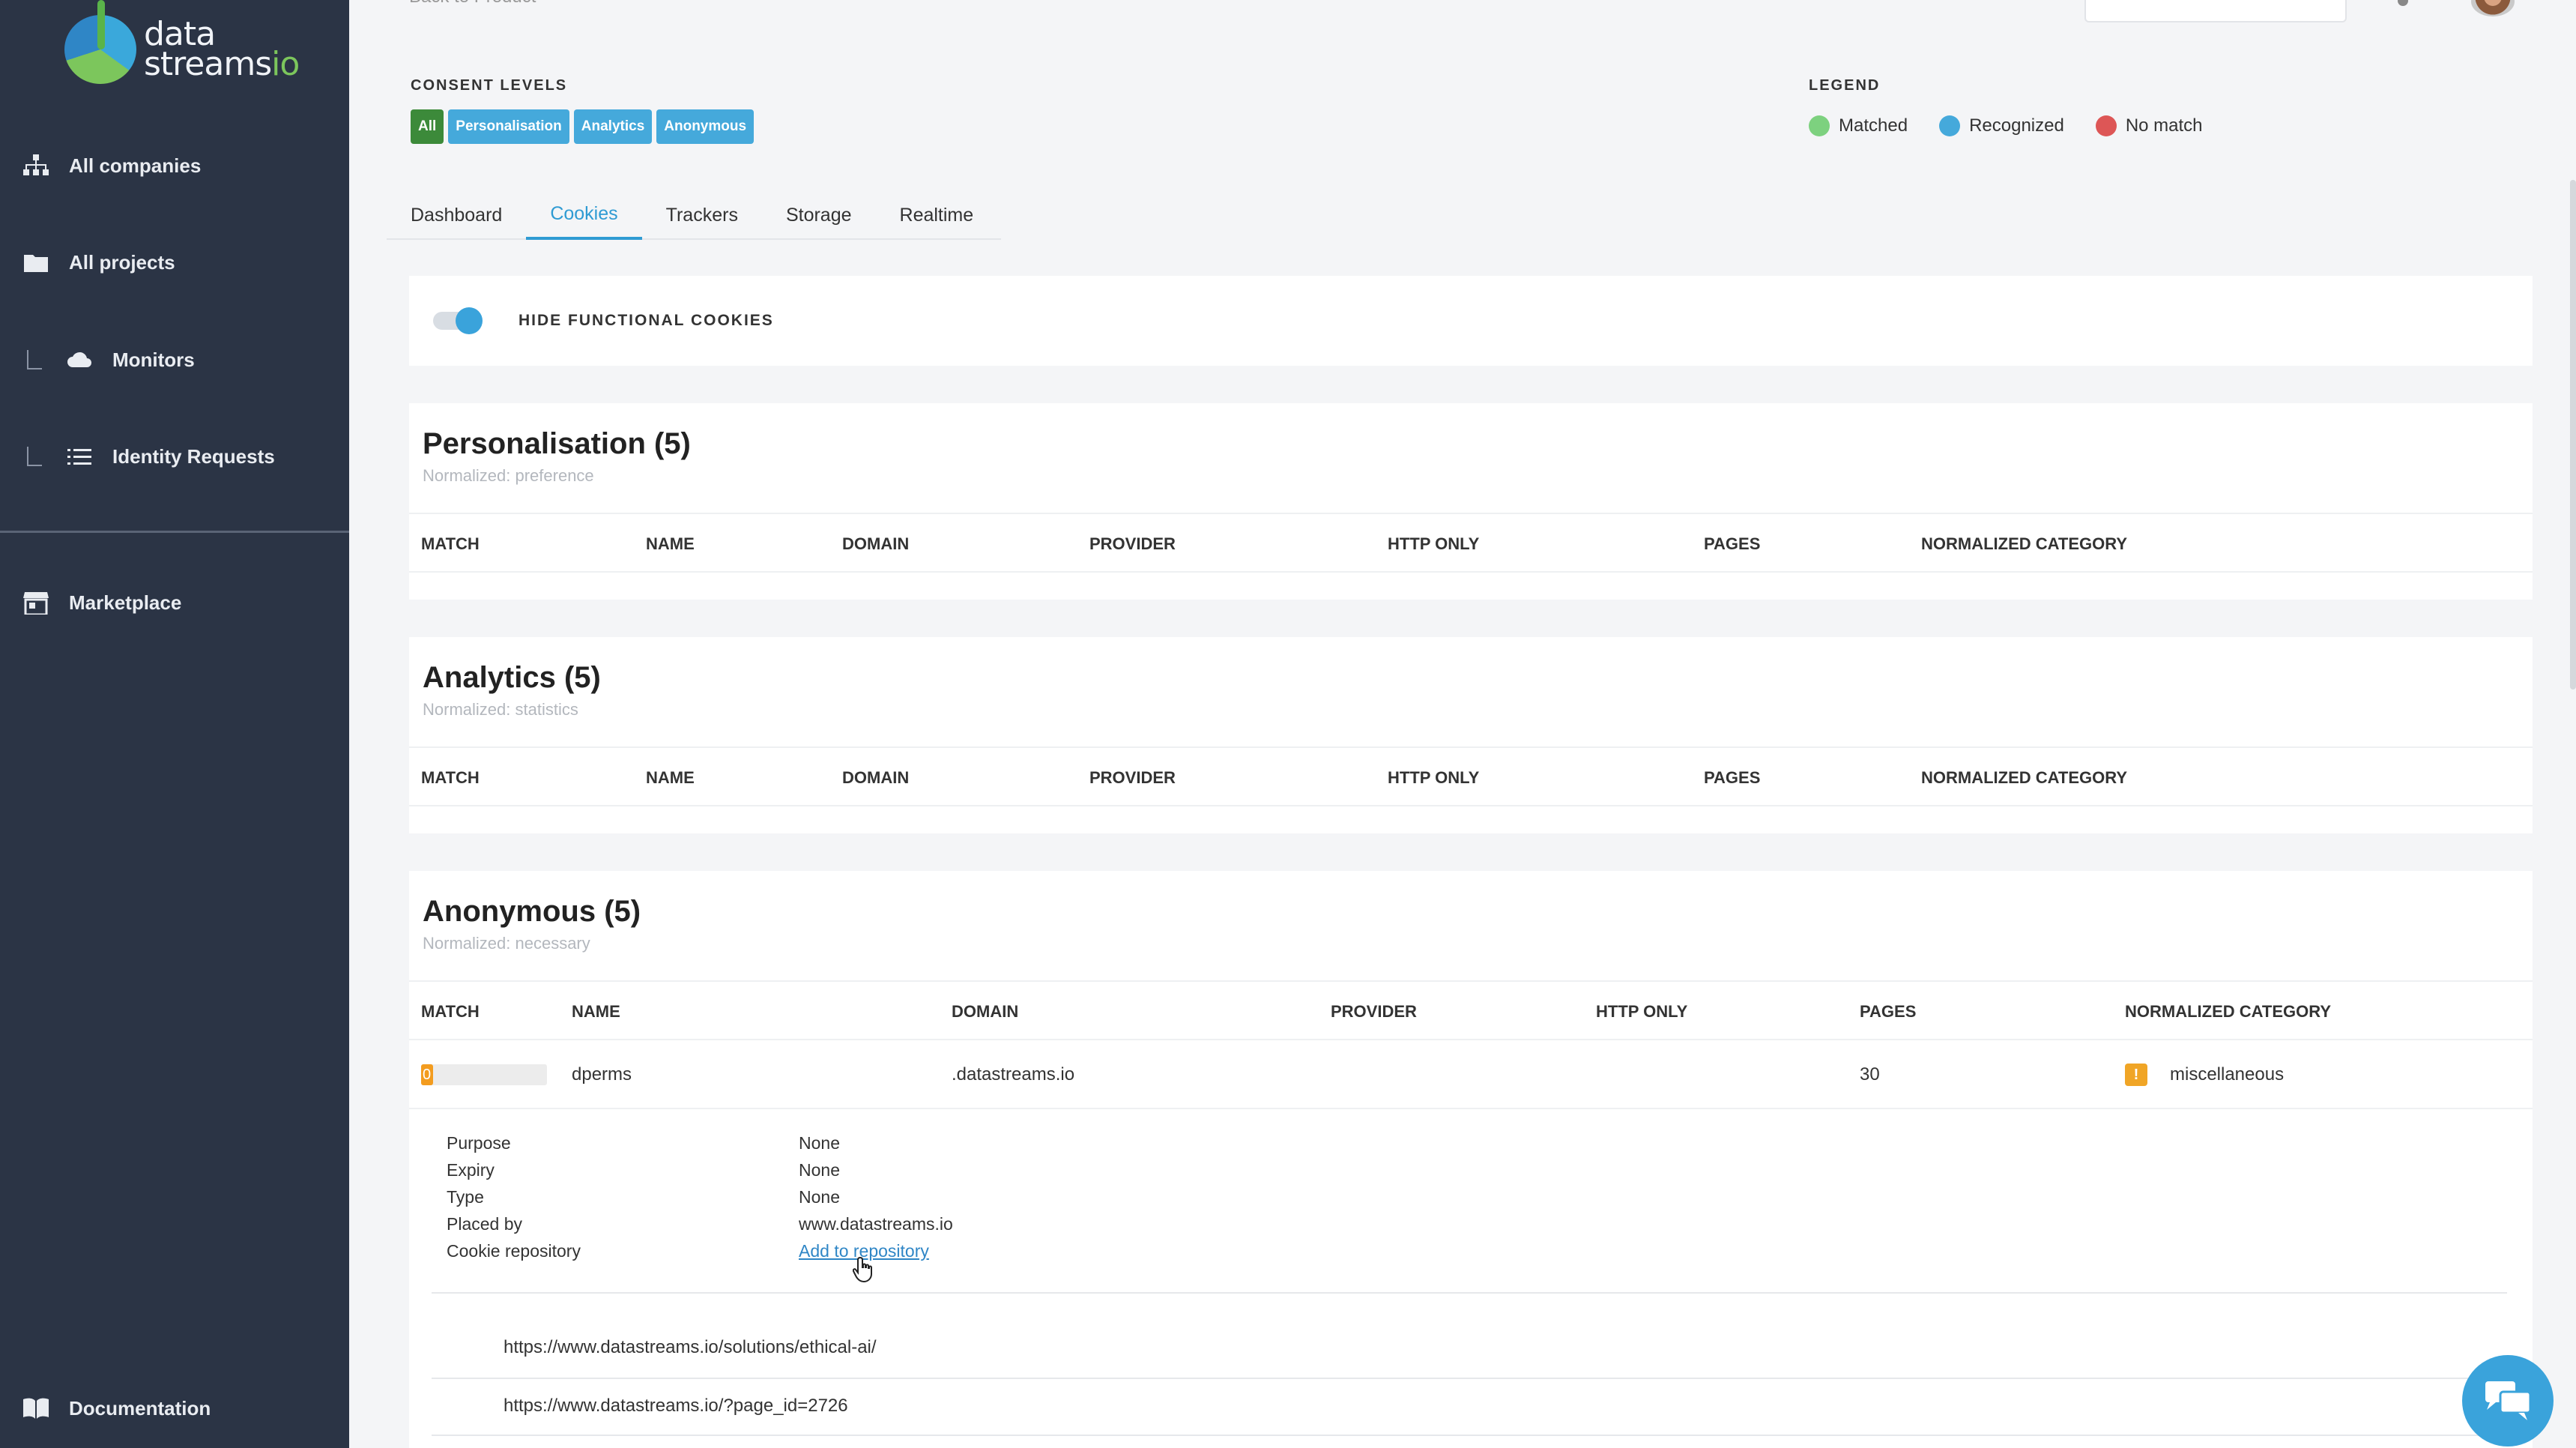 This screenshot has width=2576, height=1448. What do you see at coordinates (702, 215) in the screenshot?
I see `tab-trackers: Trackers` at bounding box center [702, 215].